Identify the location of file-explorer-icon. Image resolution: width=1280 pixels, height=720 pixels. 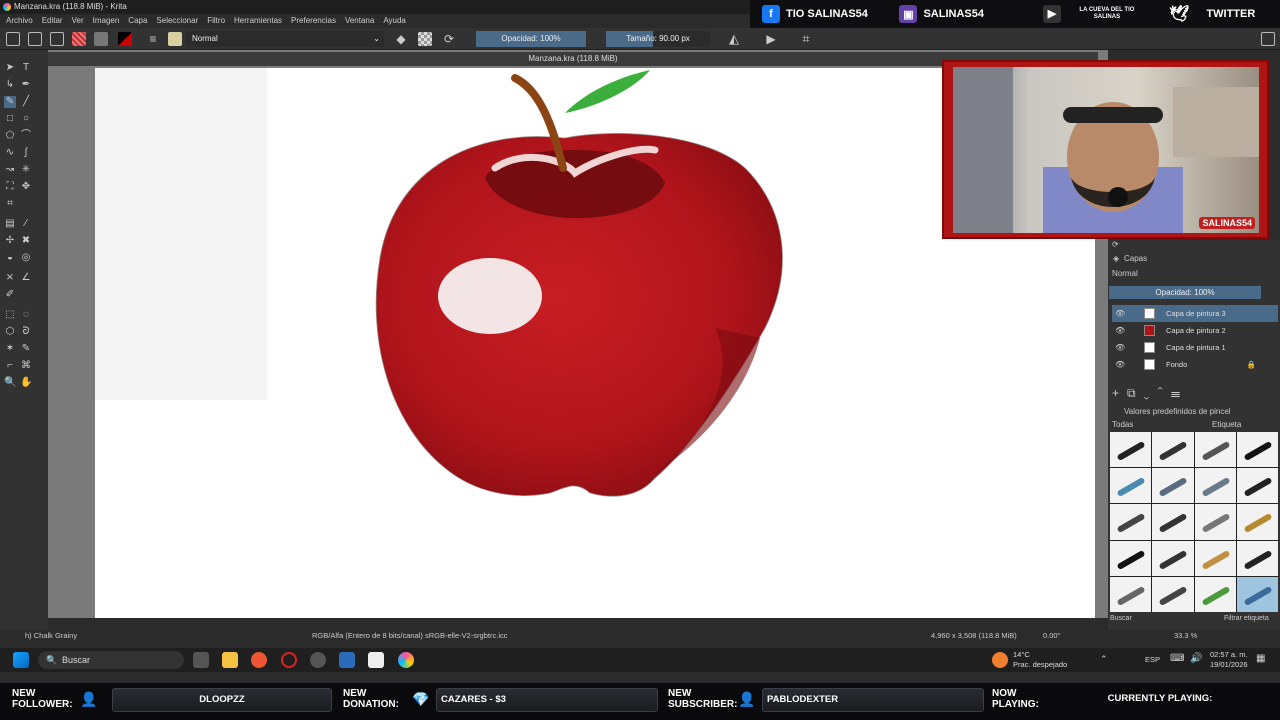
(230, 660).